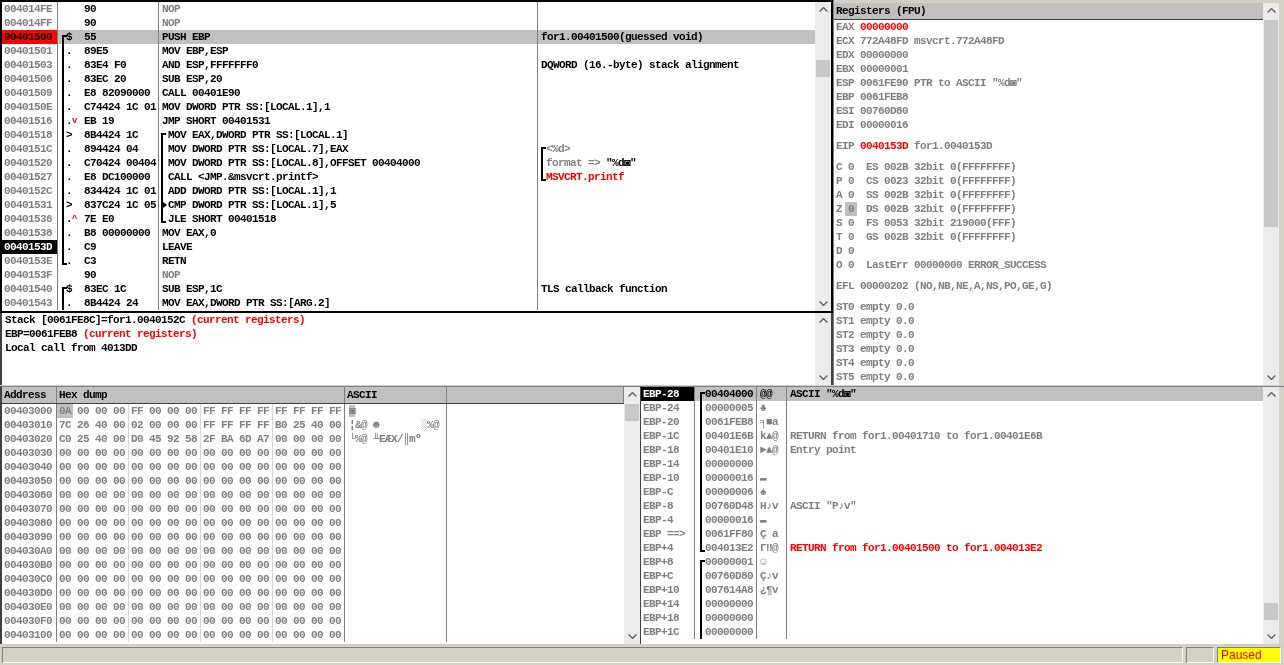 Image resolution: width=1284 pixels, height=665 pixels. What do you see at coordinates (41, 334) in the screenshot?
I see `info-text: EBP=0061FEB8` at bounding box center [41, 334].